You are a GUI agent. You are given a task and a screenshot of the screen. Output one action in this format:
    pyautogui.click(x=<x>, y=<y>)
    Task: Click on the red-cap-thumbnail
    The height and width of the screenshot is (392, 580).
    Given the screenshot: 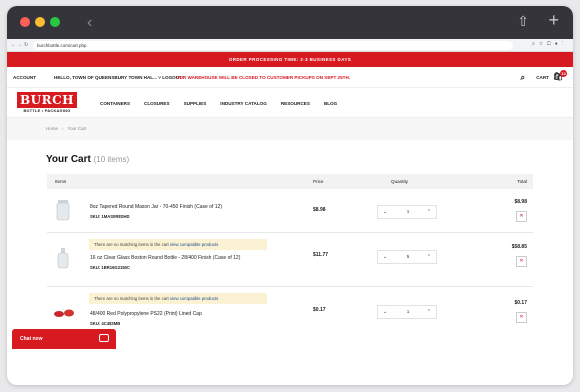 What is the action you would take?
    pyautogui.click(x=64, y=313)
    